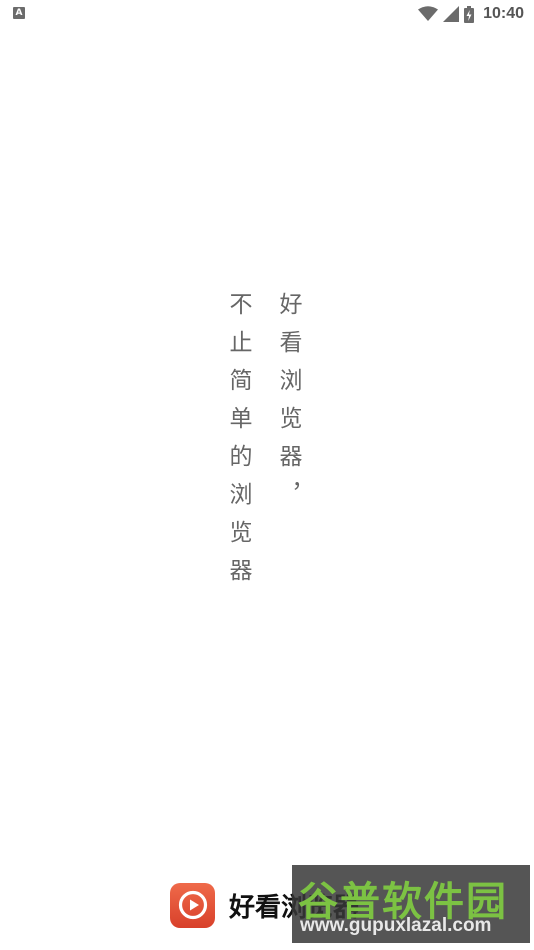  I want to click on battery-charging-icon, so click(469, 14).